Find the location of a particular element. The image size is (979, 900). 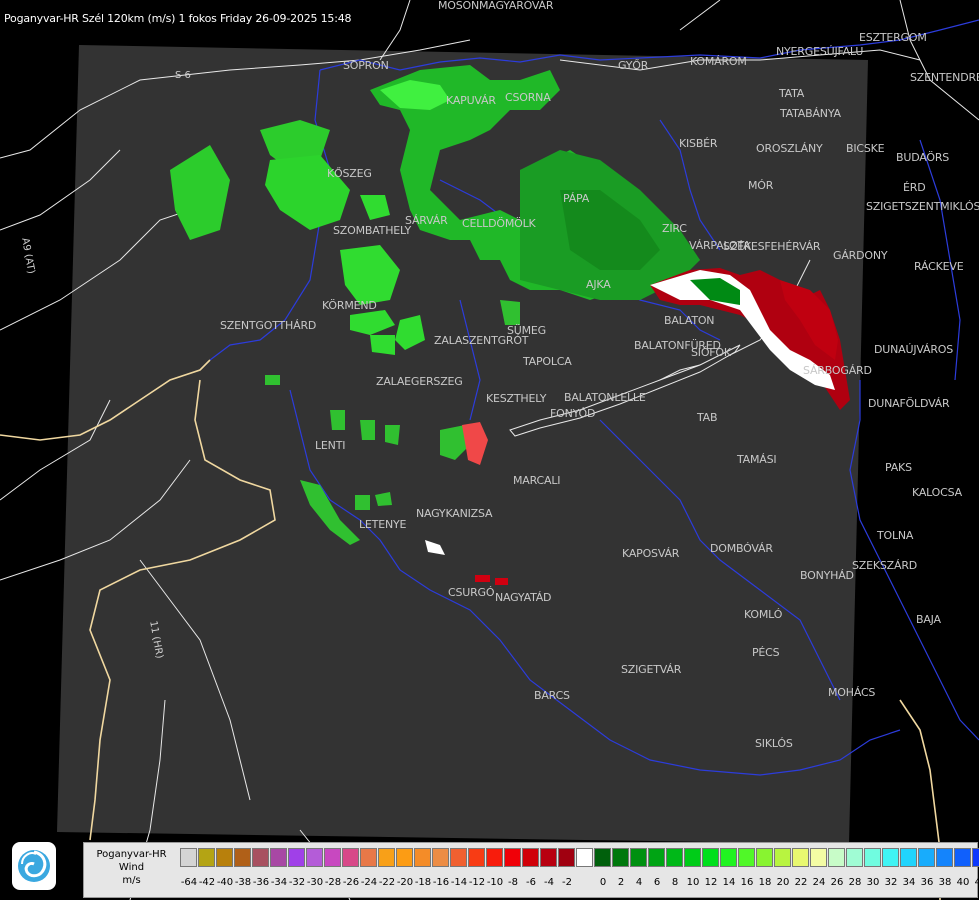

legend-tick-label: -42 is located at coordinates (207, 882).